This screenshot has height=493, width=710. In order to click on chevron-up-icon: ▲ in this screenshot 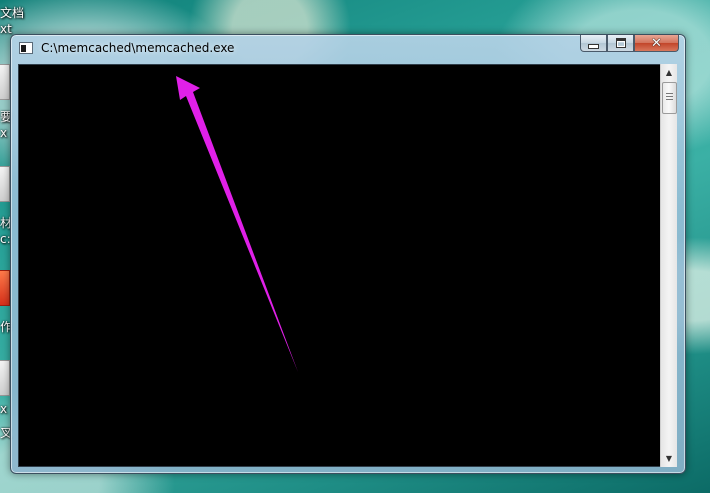, I will do `click(669, 72)`.